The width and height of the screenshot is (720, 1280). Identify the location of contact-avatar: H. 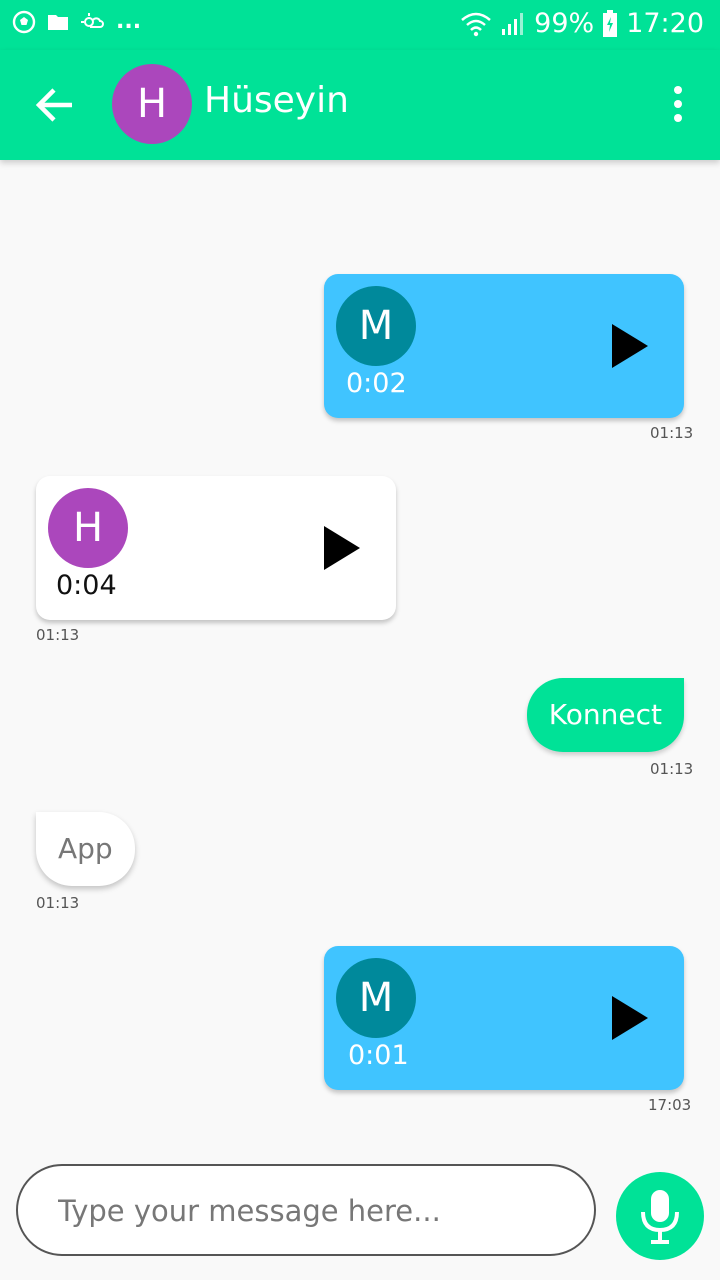
(152, 104).